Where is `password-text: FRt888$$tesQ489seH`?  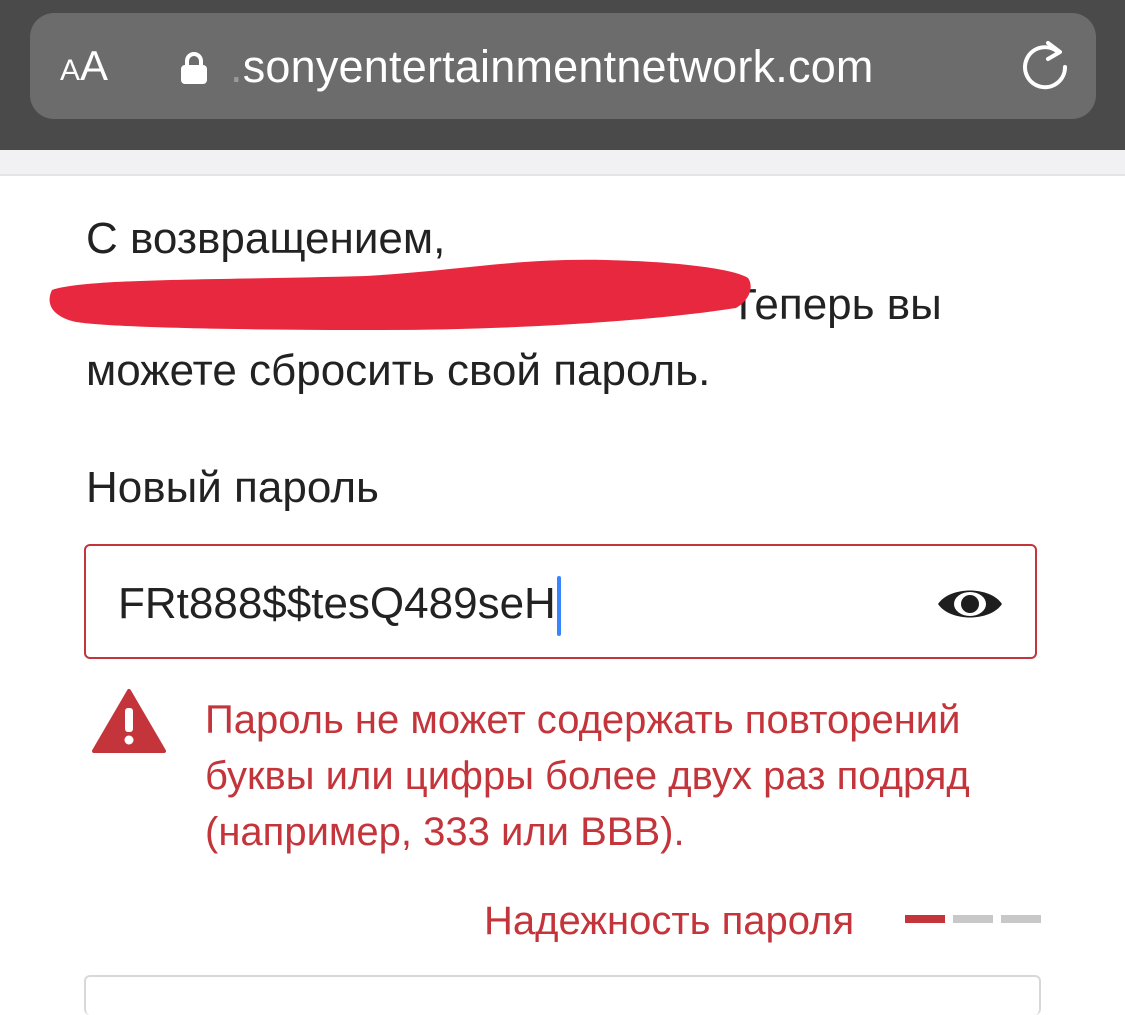
password-text: FRt888$$tesQ489seH is located at coordinates (337, 603).